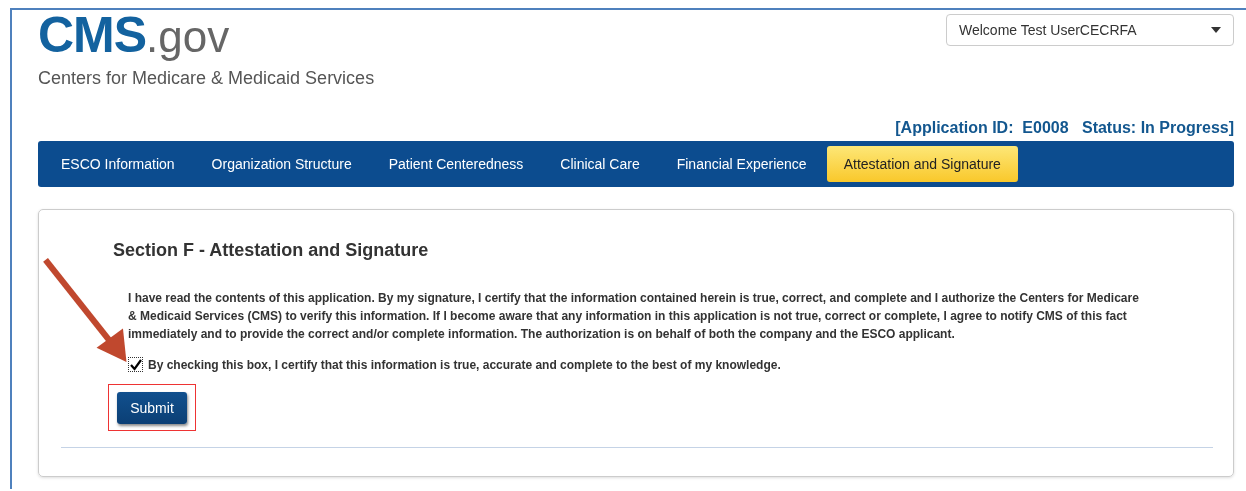 This screenshot has width=1246, height=491. Describe the element at coordinates (464, 364) in the screenshot. I see `certify-label: By checking this box, I certify that this information is true, accurate and complete to the best of my knowledge.` at that location.